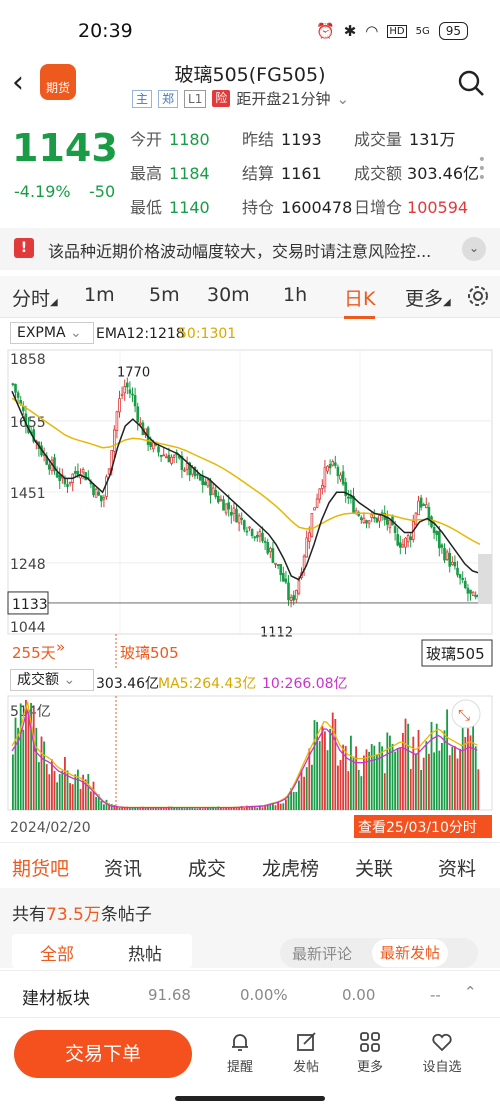  Describe the element at coordinates (290, 867) in the screenshot. I see `tab-dragon-tiger: 龙虎榜` at that location.